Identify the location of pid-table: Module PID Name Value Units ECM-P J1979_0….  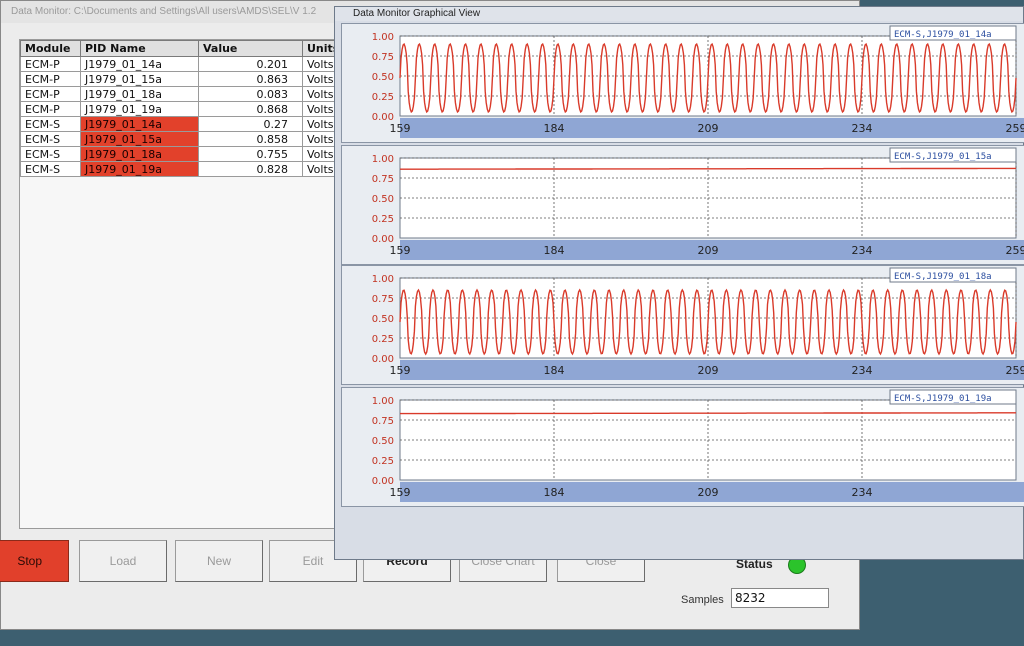
(182, 108).